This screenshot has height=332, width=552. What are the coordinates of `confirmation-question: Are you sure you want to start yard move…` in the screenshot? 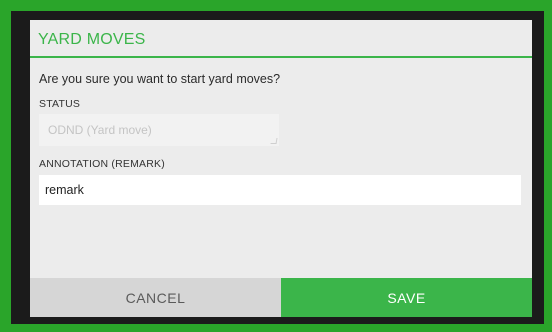 It's located at (160, 79).